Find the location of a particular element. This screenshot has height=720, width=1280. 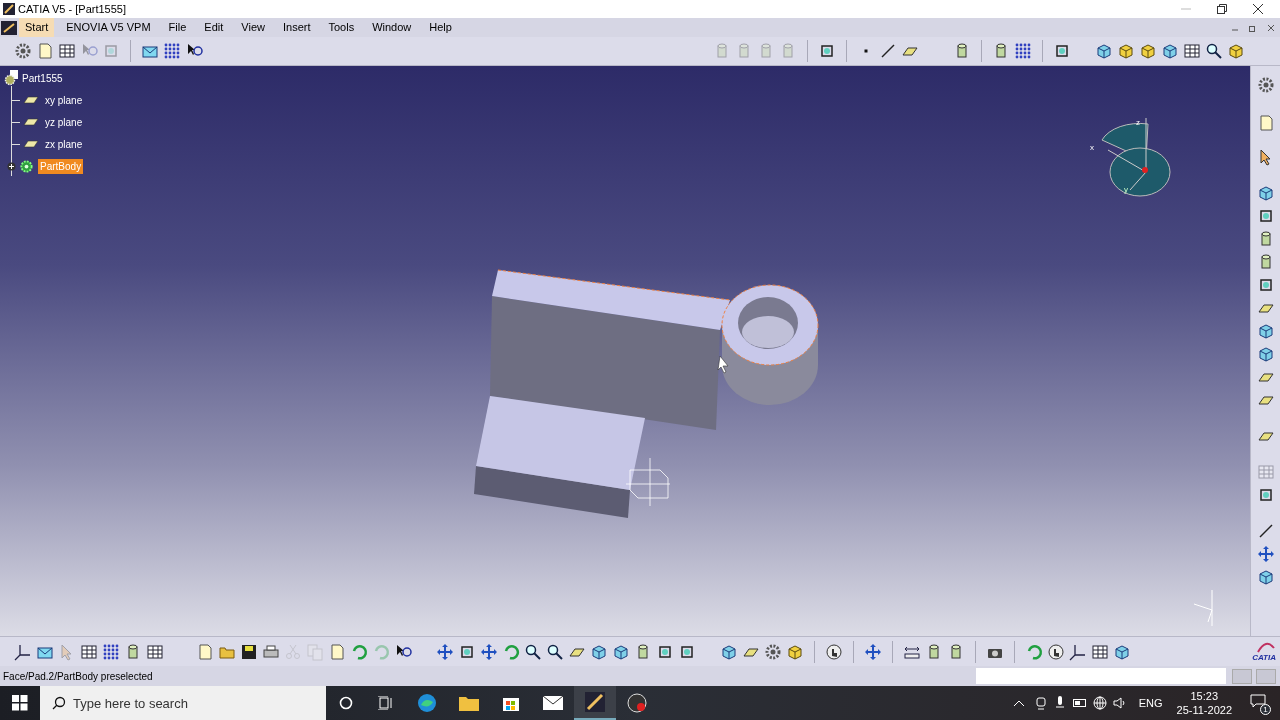

menu-item: Window is located at coordinates (392, 27).